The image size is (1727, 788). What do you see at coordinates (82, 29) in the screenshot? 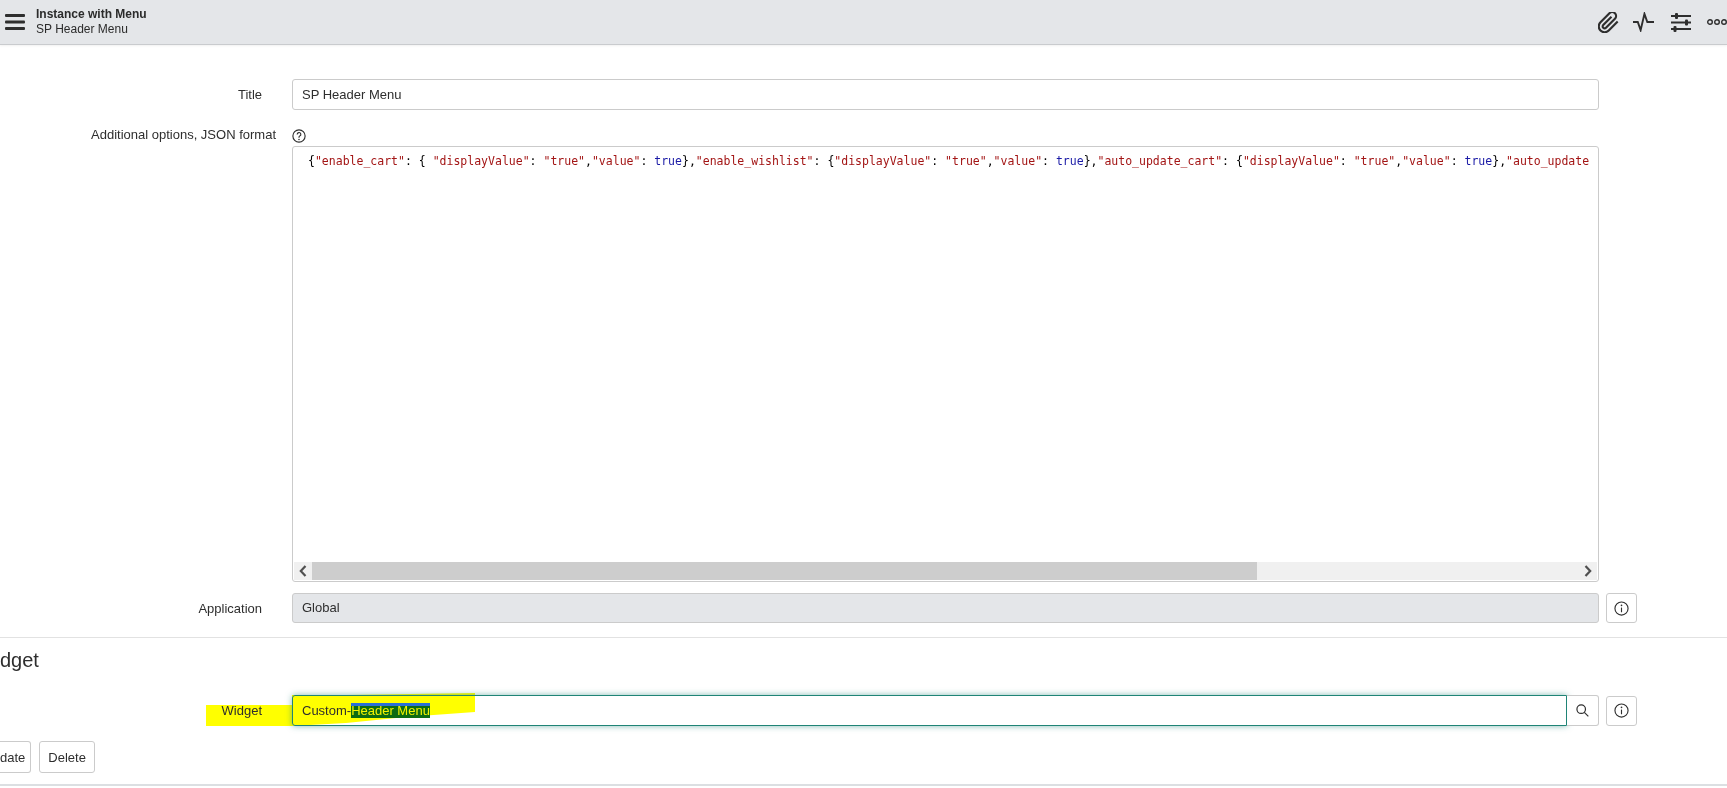
I see `record-subtitle: SP Header Menu` at bounding box center [82, 29].